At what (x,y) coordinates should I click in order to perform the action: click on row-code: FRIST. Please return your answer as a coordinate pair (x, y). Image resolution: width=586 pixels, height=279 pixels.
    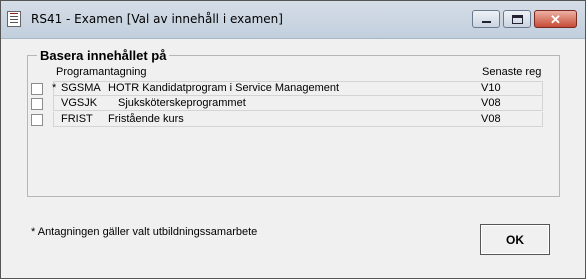
    Looking at the image, I should click on (77, 119).